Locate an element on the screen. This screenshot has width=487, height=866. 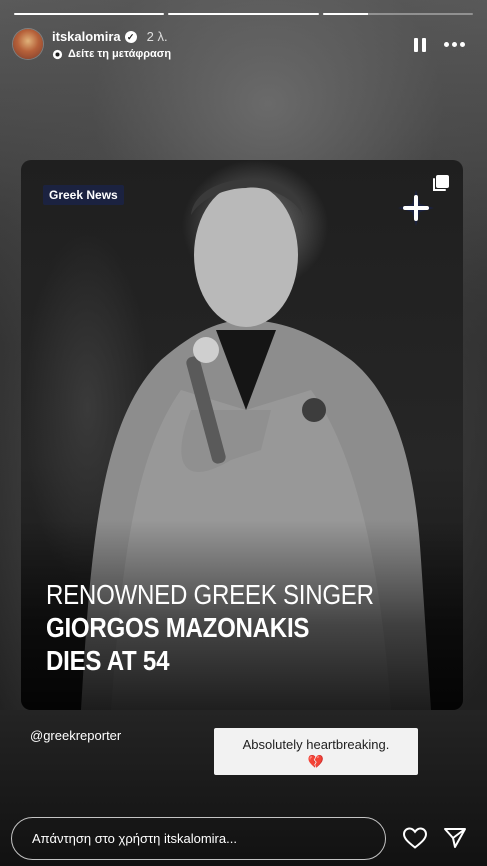
headline-line: RENOWNED GREEK SINGER is located at coordinates (210, 594).